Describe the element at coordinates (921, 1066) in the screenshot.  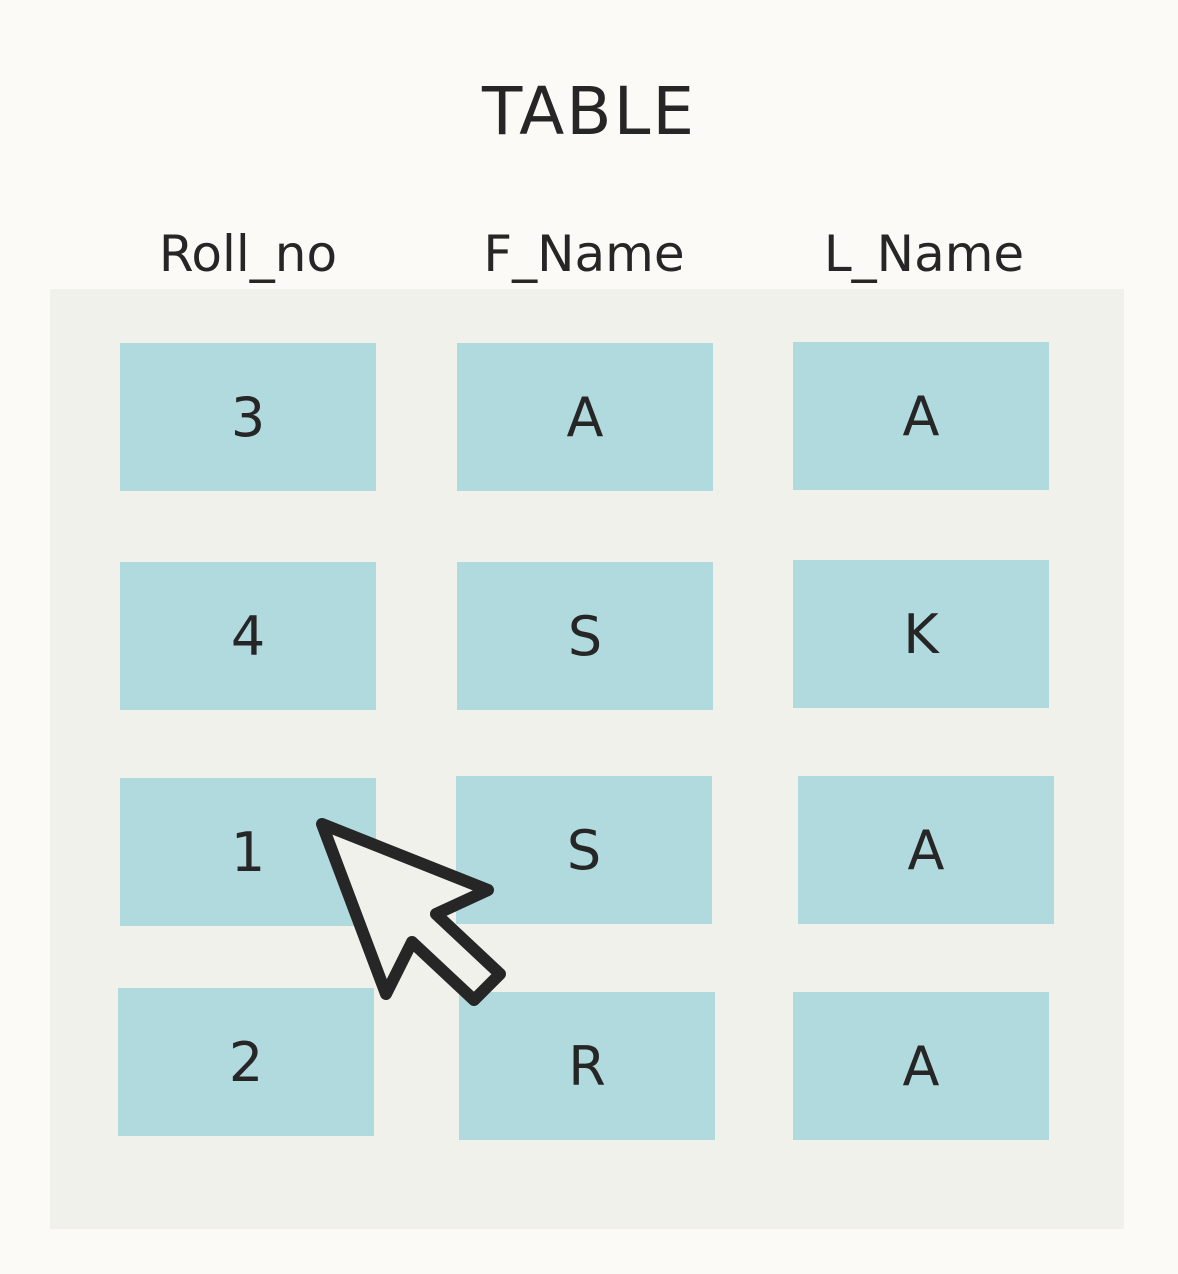
I see `table-cell-l-name-row-4: A` at that location.